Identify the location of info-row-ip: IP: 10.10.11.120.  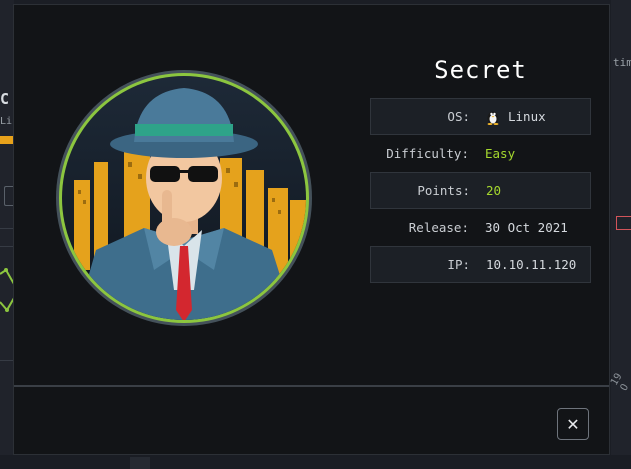
(480, 264).